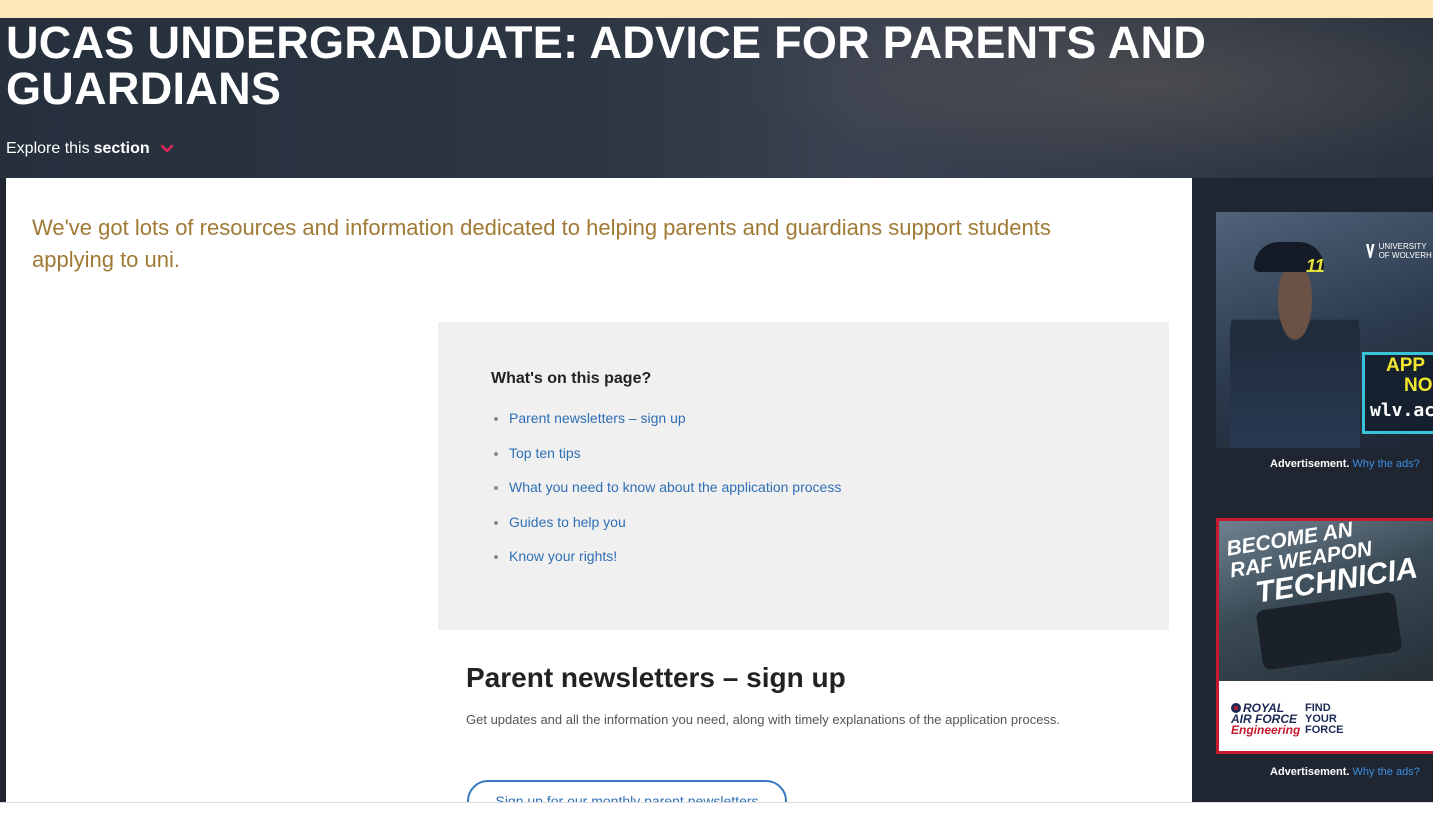 The image size is (1433, 829). I want to click on chevron-down-icon, so click(167, 149).